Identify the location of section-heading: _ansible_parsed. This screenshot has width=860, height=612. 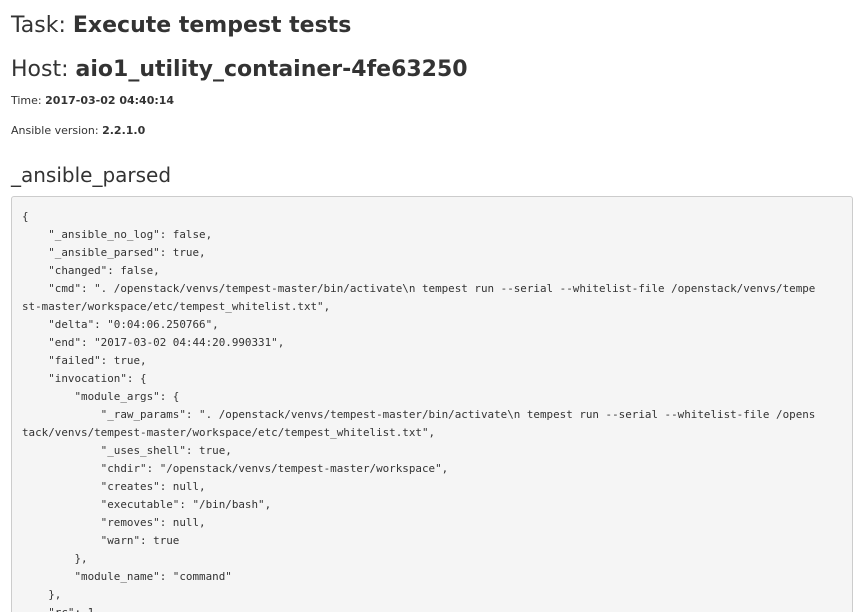
(91, 175).